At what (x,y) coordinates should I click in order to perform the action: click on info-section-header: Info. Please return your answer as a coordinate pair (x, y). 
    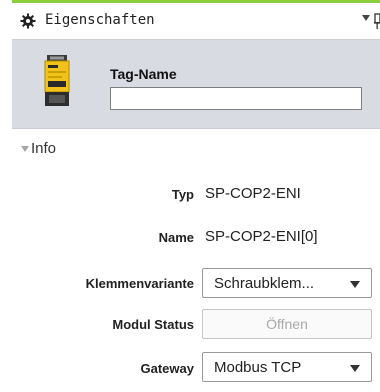
    Looking at the image, I should click on (196, 151).